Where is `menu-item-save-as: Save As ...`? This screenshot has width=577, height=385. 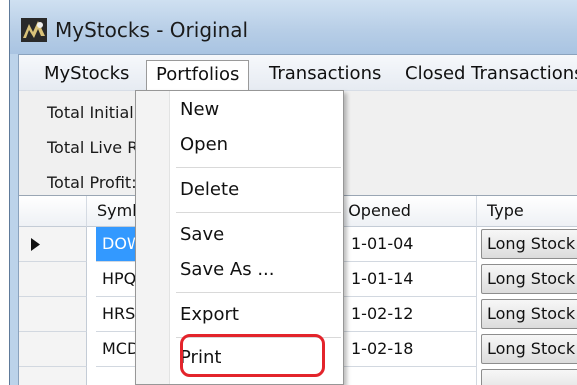
menu-item-save-as: Save As ... is located at coordinates (227, 269).